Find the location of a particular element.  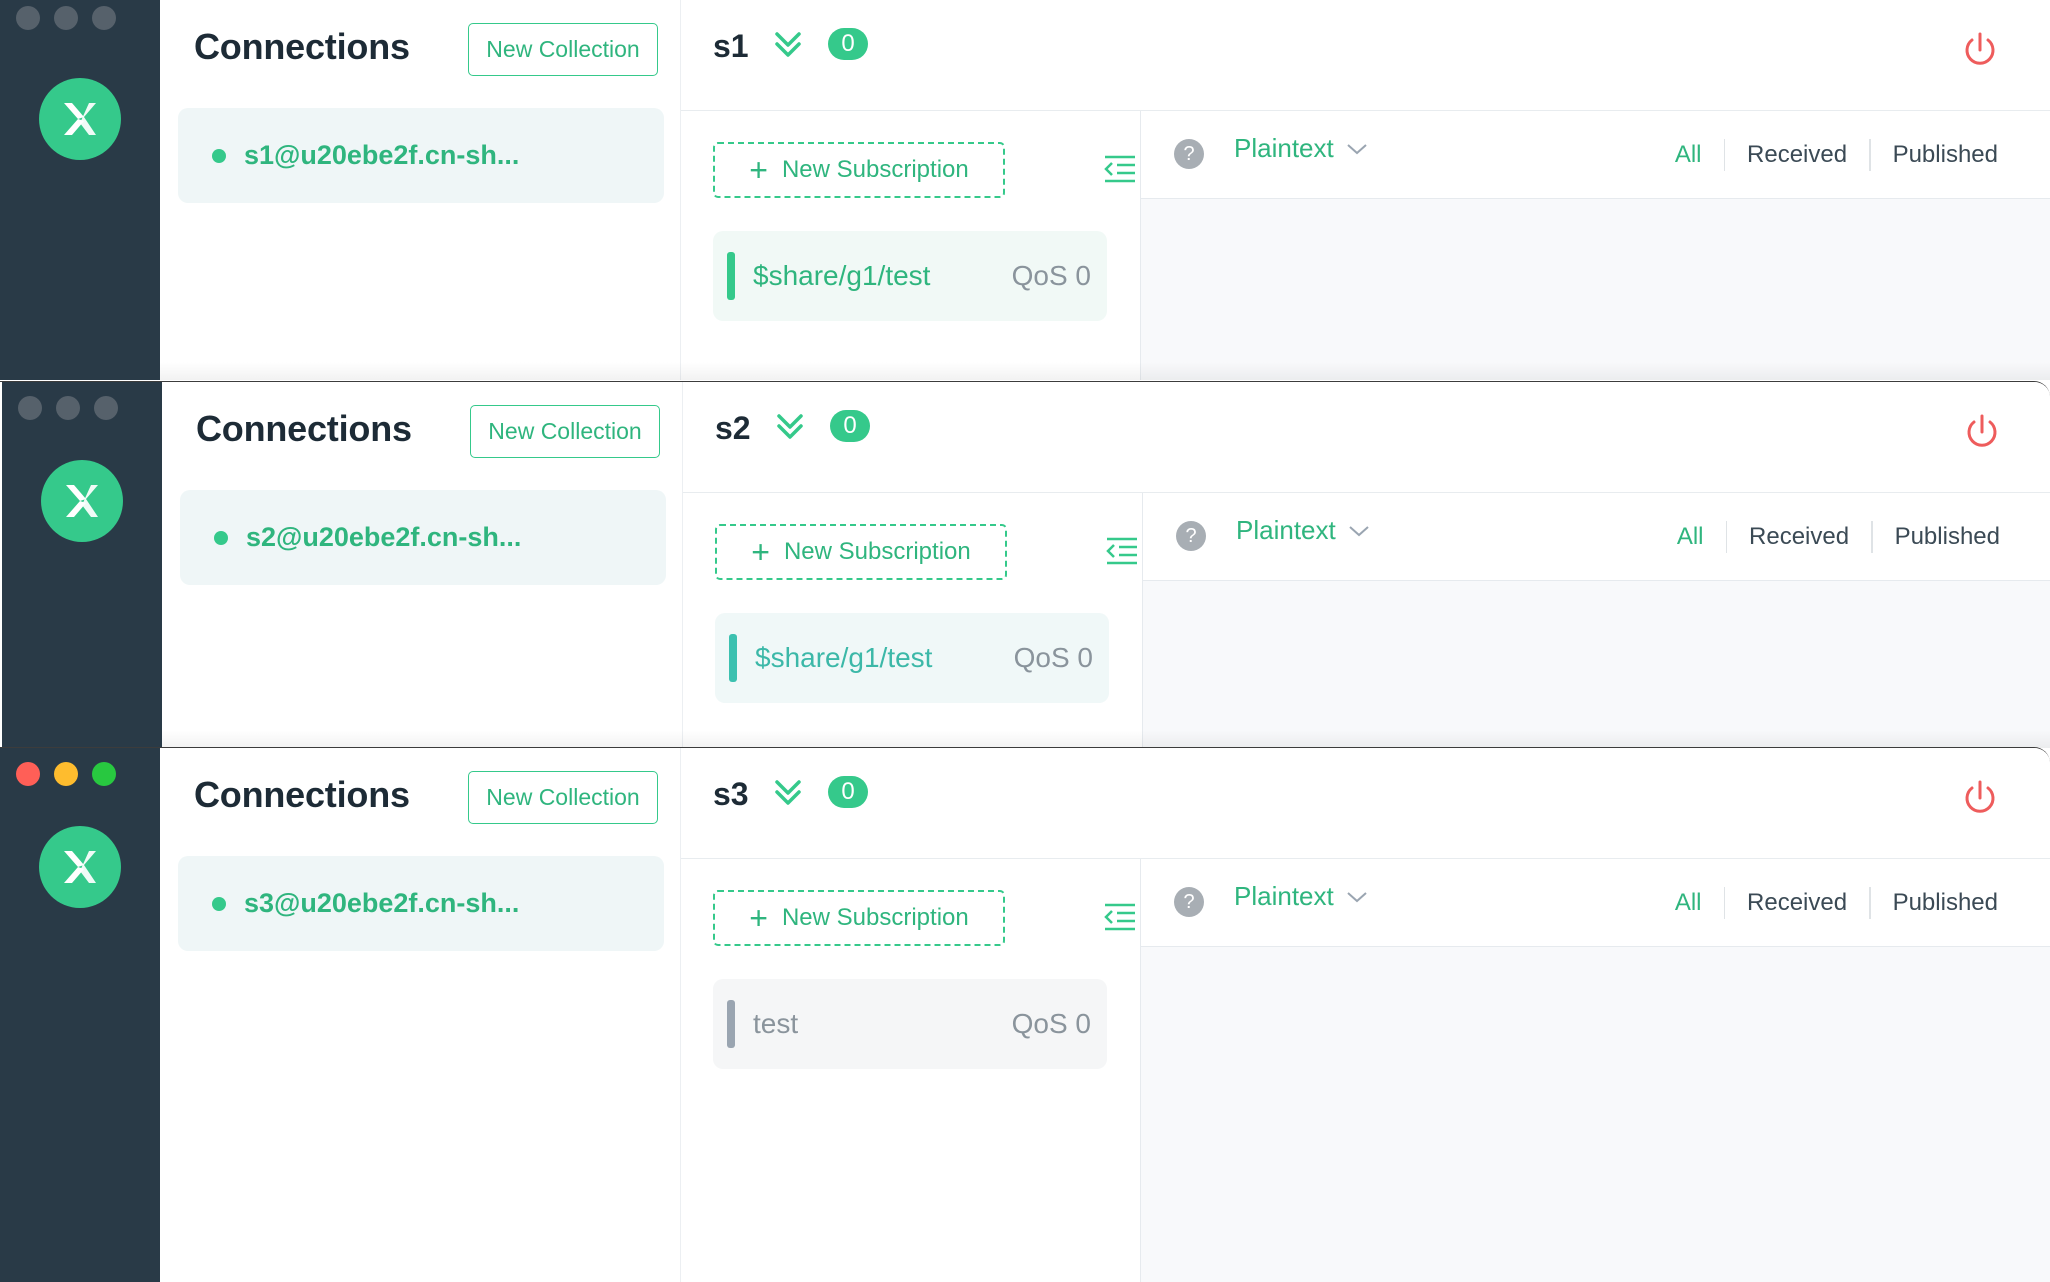

connection-title: s3 is located at coordinates (731, 794).